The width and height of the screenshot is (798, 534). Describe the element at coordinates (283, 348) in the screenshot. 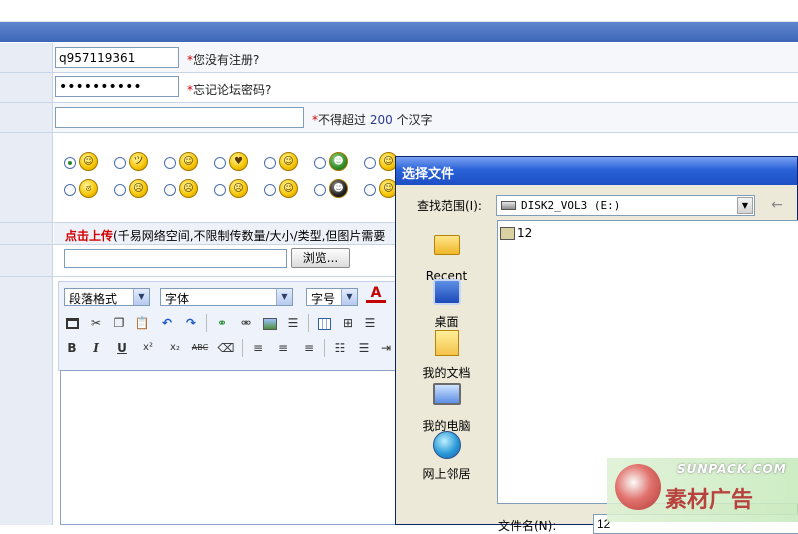

I see `align-center-icon: ≡` at that location.